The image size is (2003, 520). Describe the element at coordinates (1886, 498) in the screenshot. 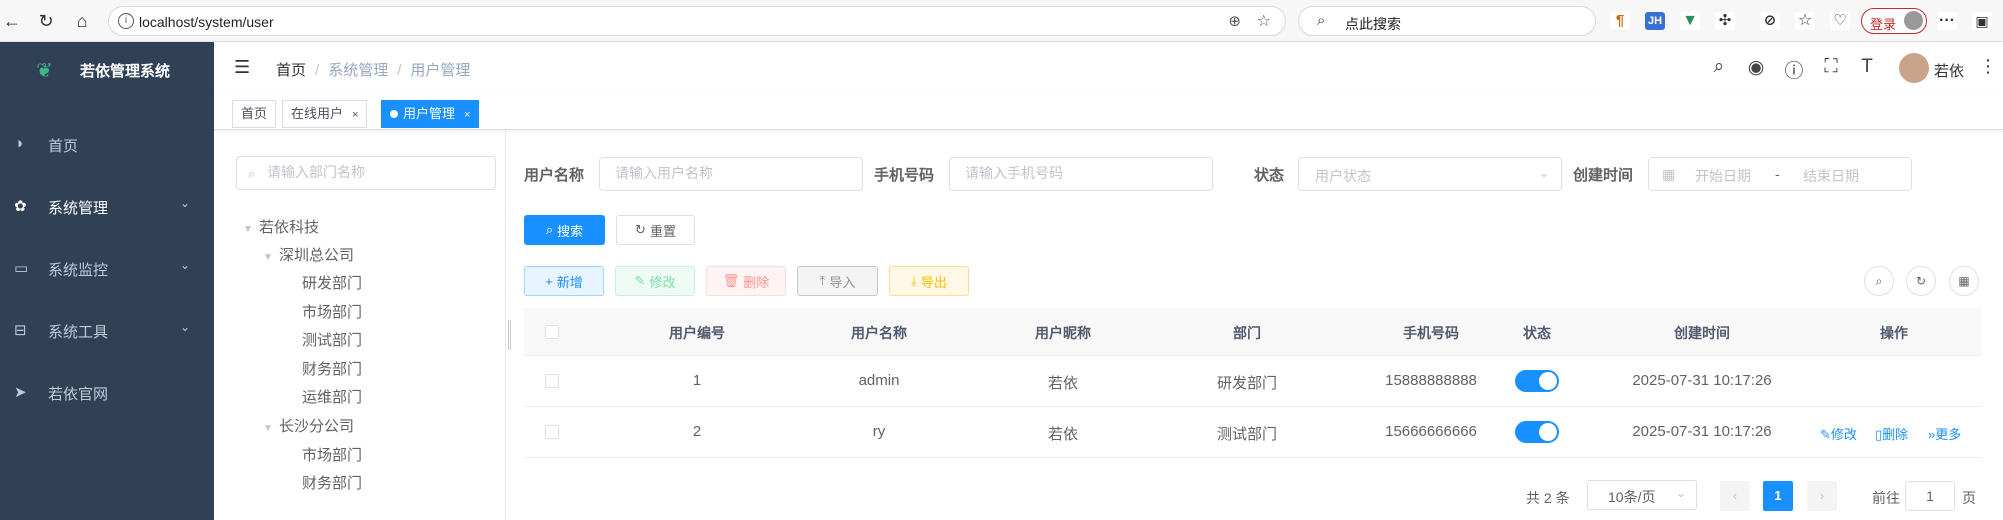

I see `goto-label: 前往` at that location.